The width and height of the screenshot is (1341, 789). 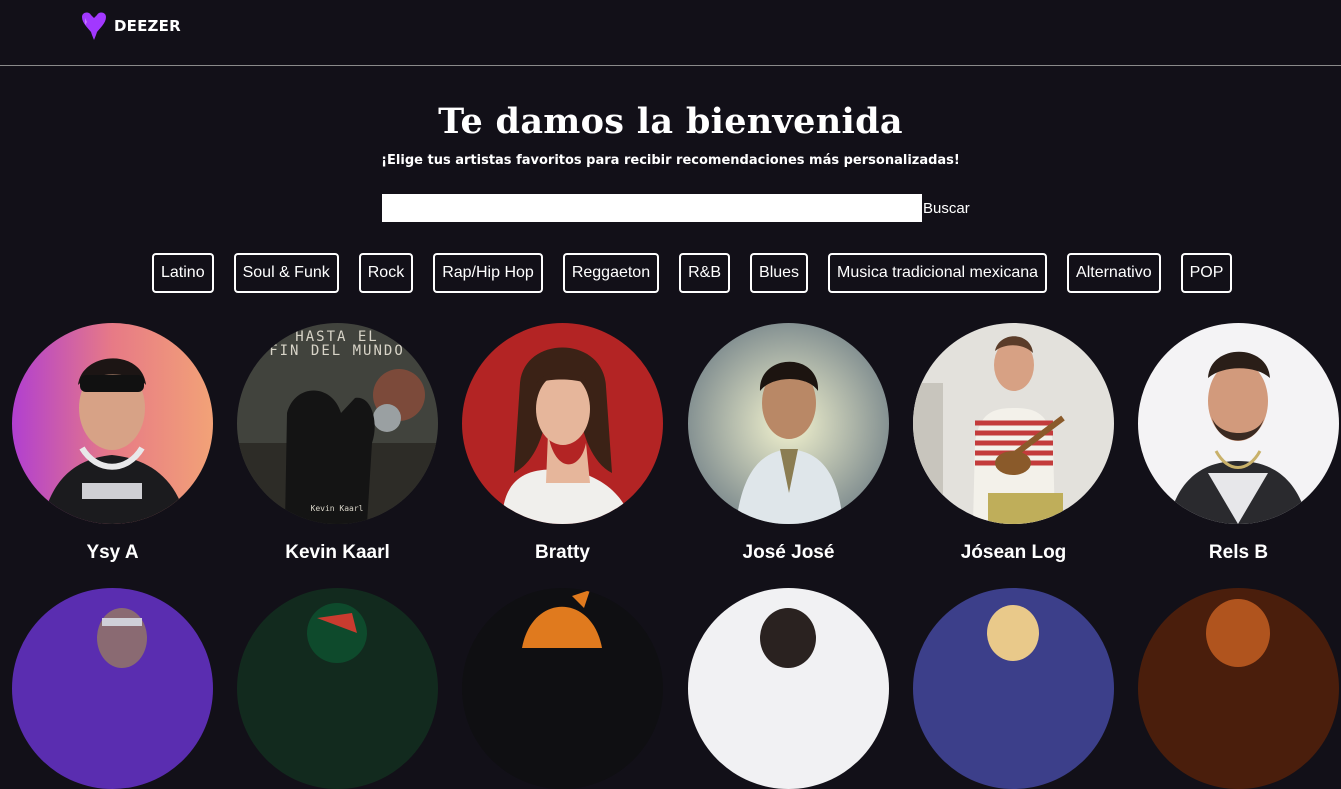 I want to click on genre-chip-rock: Rock, so click(x=386, y=273).